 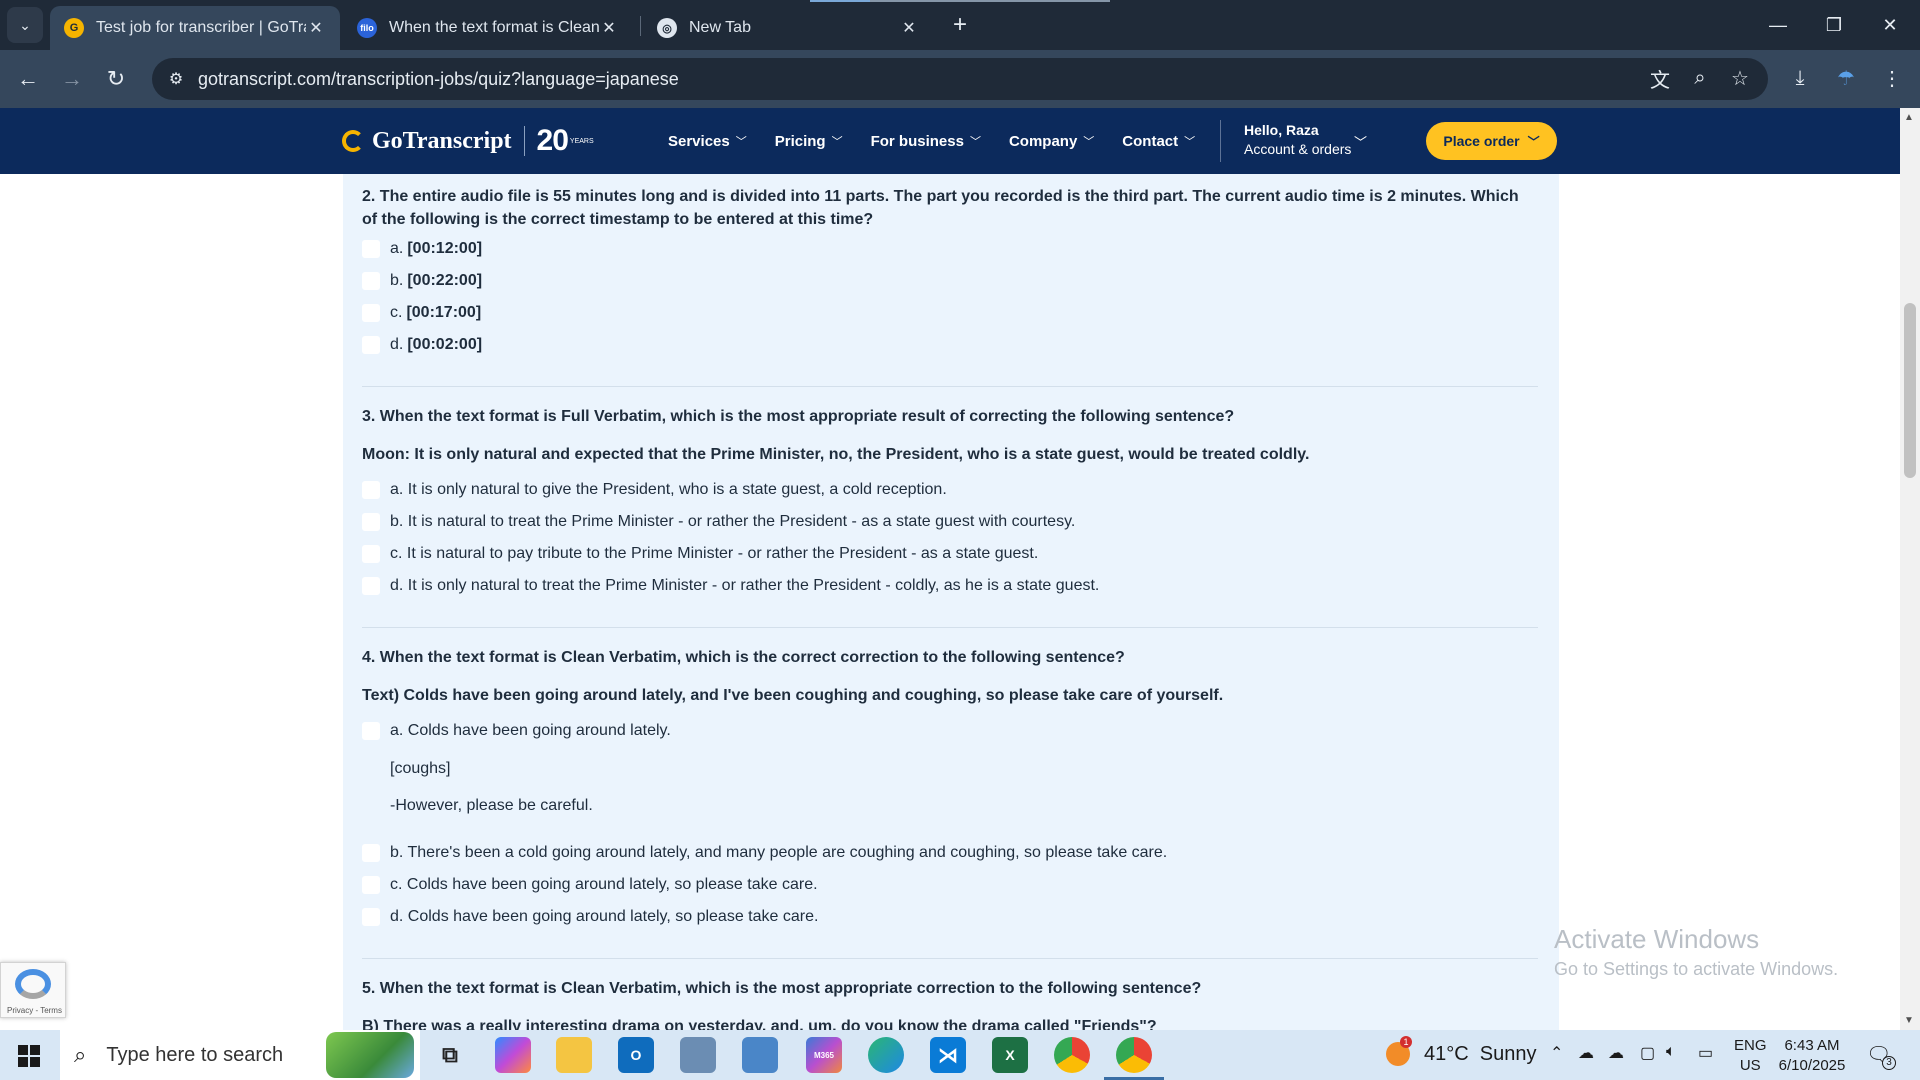 I want to click on battery-icon: ▭, so click(x=1705, y=1053).